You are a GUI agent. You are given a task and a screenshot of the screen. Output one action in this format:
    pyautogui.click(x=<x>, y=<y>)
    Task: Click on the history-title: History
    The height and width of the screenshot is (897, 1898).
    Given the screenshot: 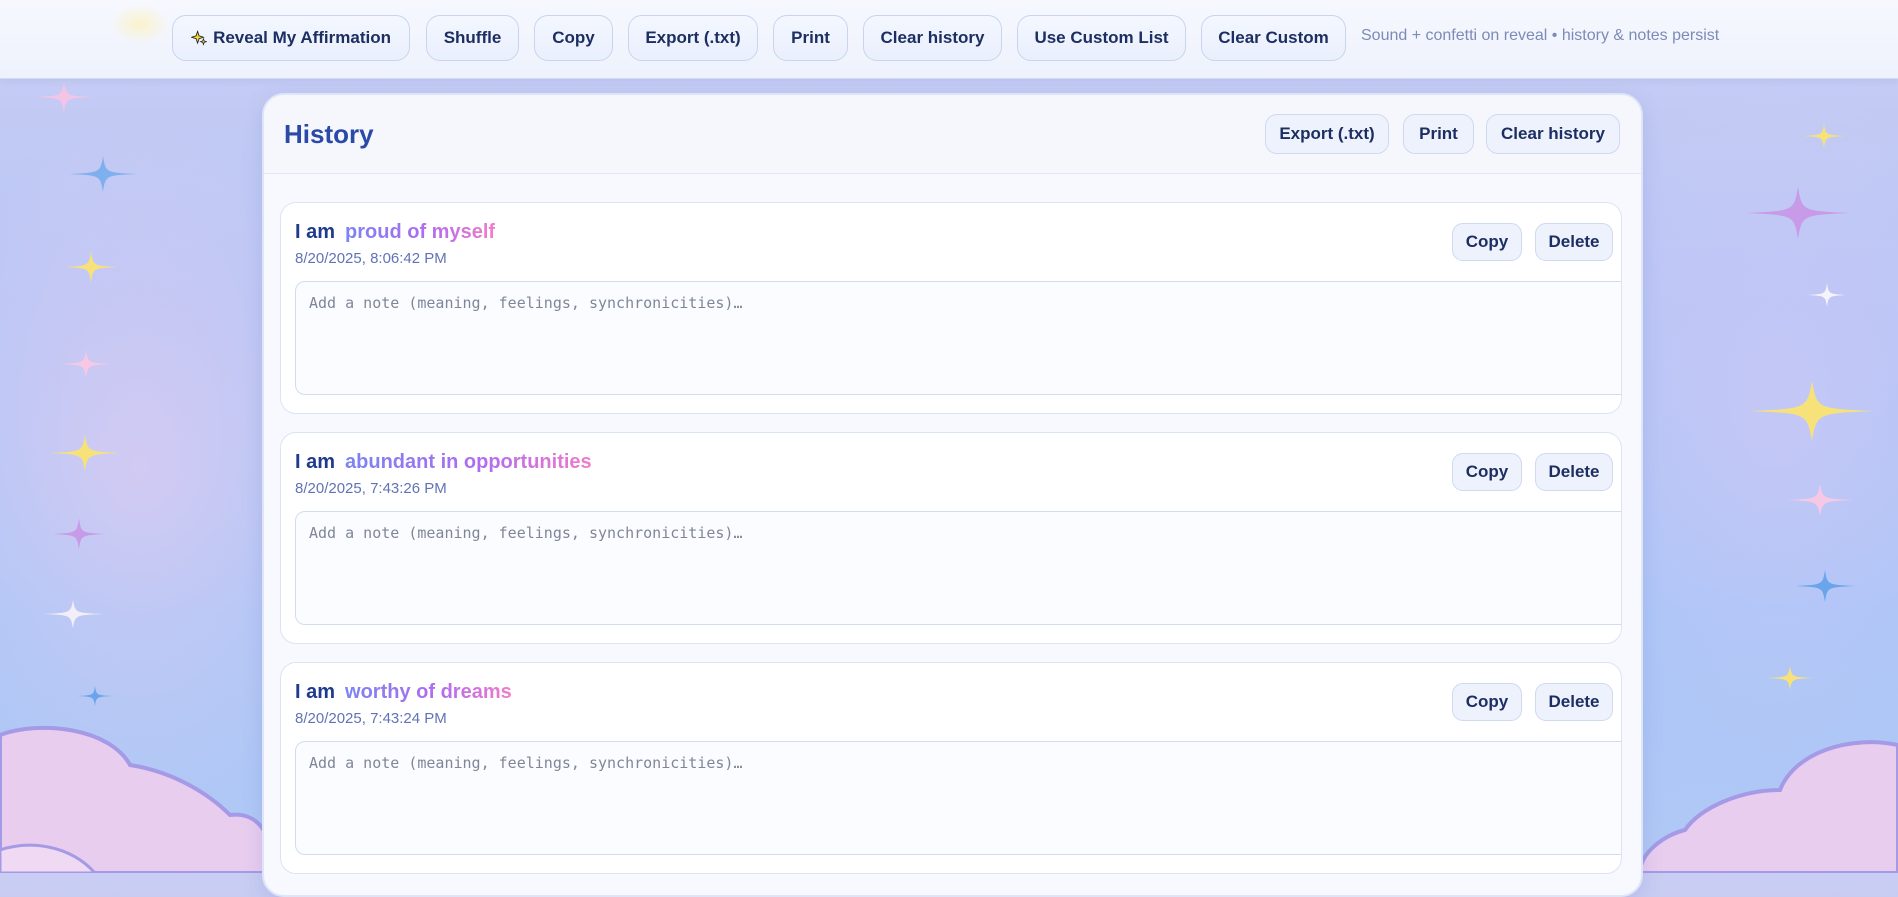 What is the action you would take?
    pyautogui.click(x=329, y=134)
    